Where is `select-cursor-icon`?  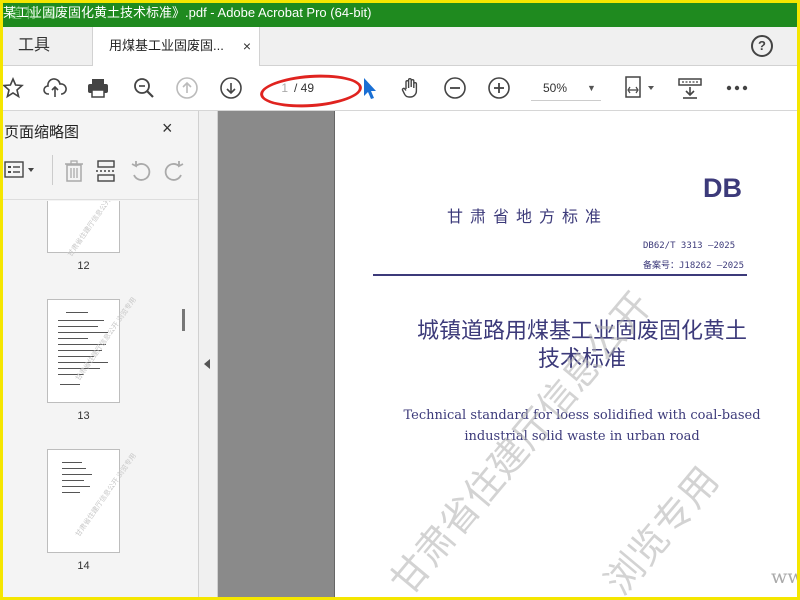 select-cursor-icon is located at coordinates (369, 88).